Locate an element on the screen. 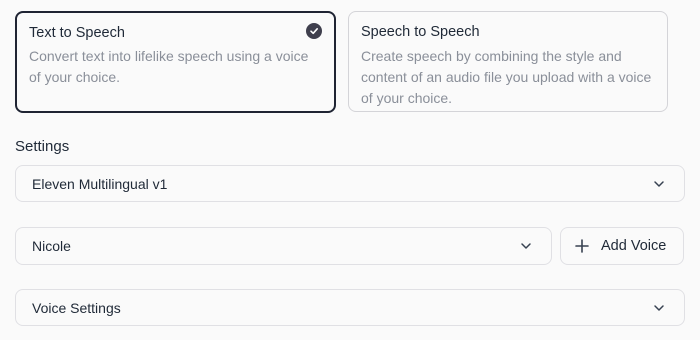  model-select: Eleven Multilingual v1 is located at coordinates (350, 183).